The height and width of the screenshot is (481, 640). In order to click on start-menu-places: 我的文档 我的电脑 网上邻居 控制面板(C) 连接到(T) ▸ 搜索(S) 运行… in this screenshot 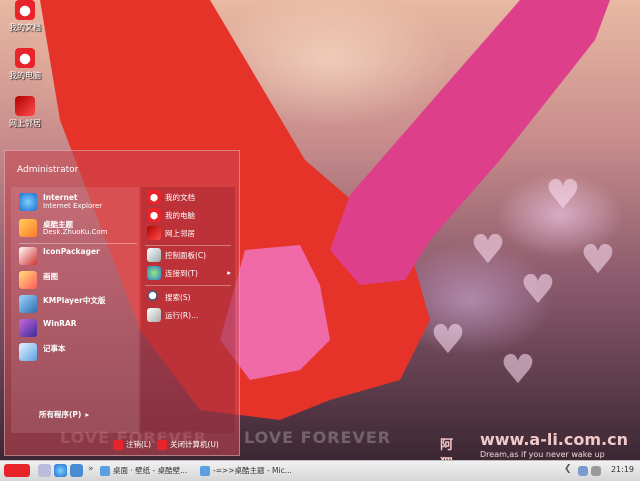, I will do `click(188, 310)`.